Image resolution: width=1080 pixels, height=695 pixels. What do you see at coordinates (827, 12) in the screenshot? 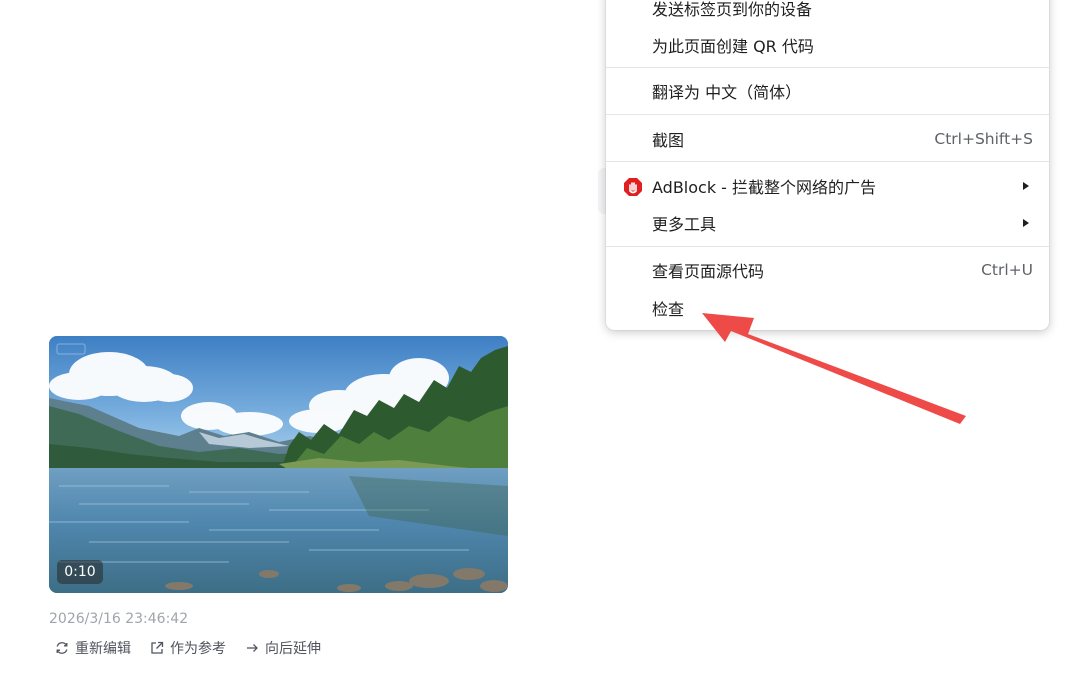
I see `menu-item-send-tab: 发送标签页到你的设备` at bounding box center [827, 12].